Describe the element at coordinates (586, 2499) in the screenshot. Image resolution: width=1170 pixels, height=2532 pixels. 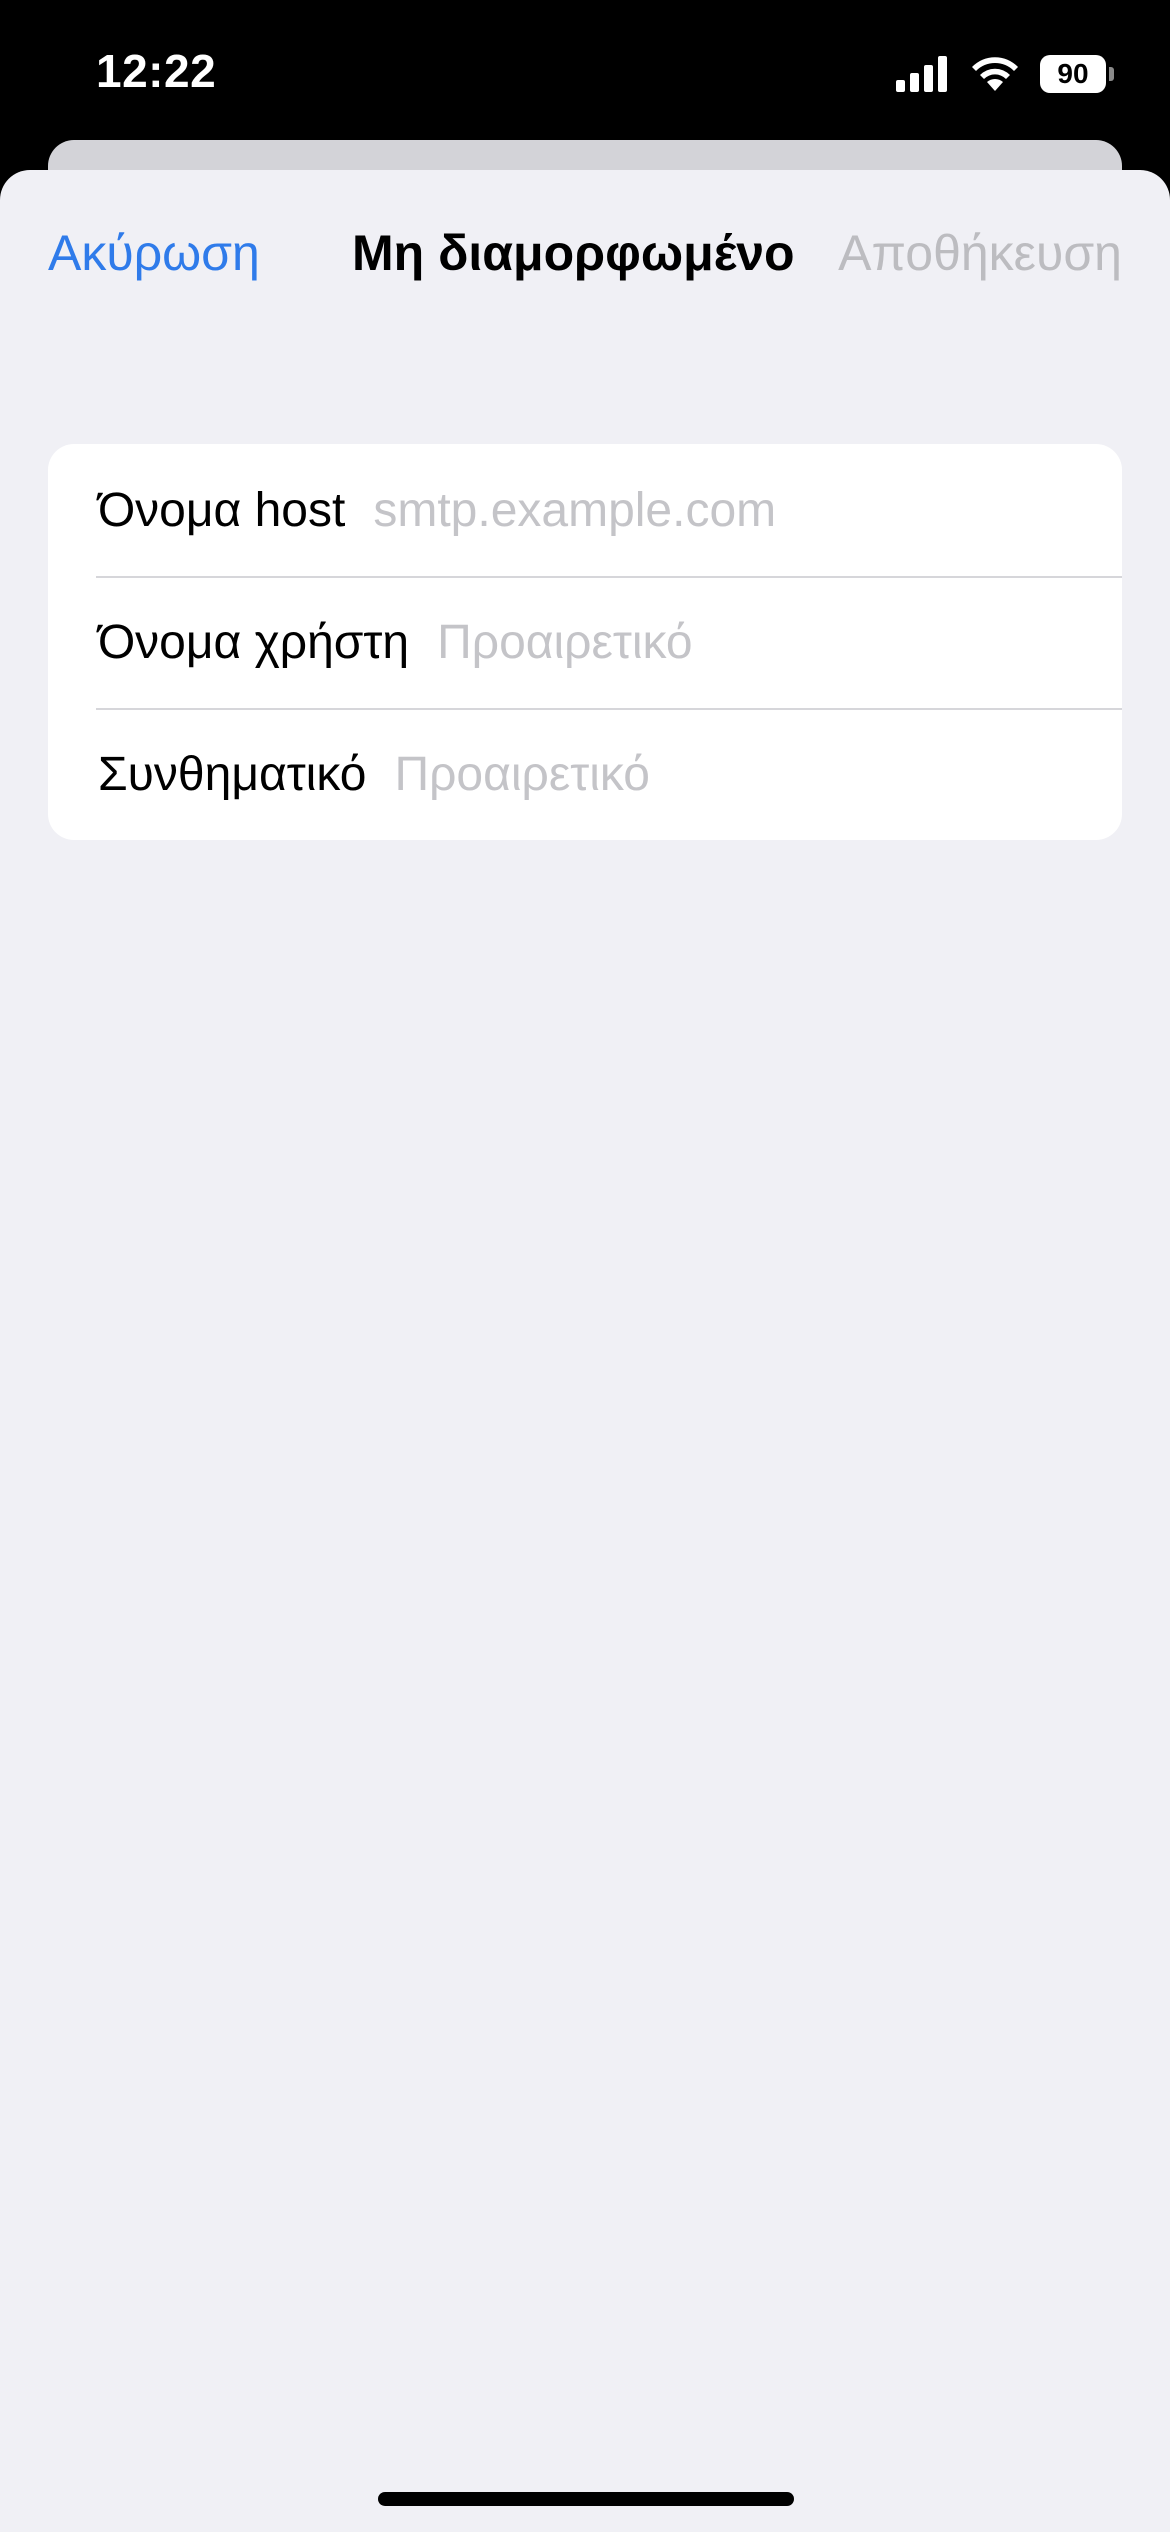
I see `home-indicator` at that location.